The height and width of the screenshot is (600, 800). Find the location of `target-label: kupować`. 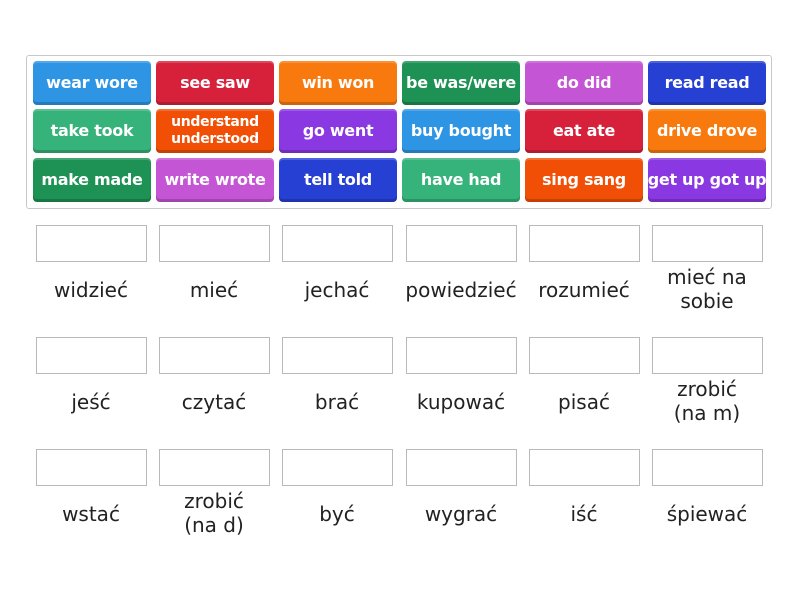

target-label: kupować is located at coordinates (461, 402).